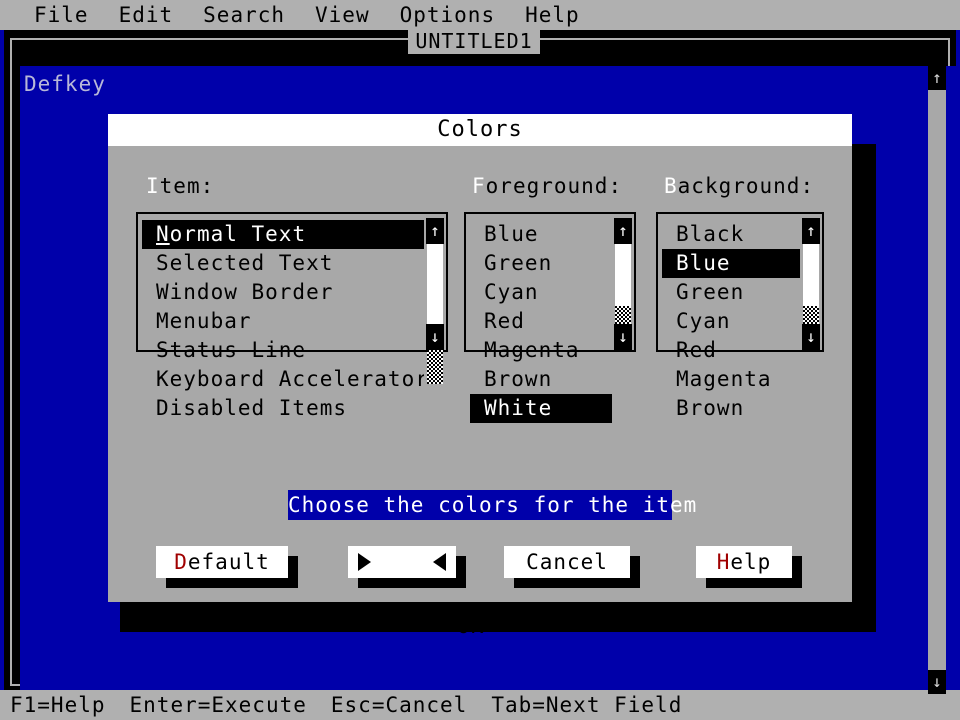 The image size is (960, 720). Describe the element at coordinates (492, 505) in the screenshot. I see `color-preview-strip: Choose the colors for the item` at that location.